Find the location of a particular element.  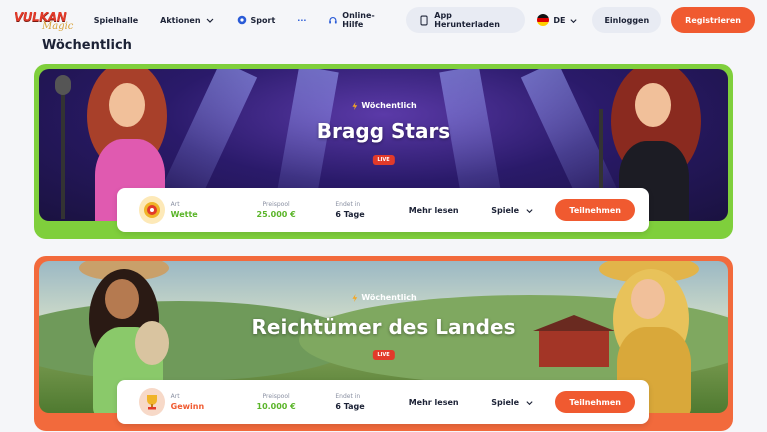

language-selector: DE is located at coordinates (557, 20).